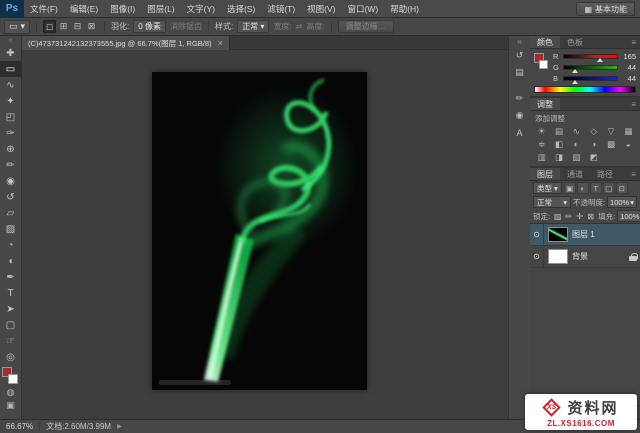 This screenshot has height=433, width=640. I want to click on info-panel-icon: ▤, so click(520, 72).